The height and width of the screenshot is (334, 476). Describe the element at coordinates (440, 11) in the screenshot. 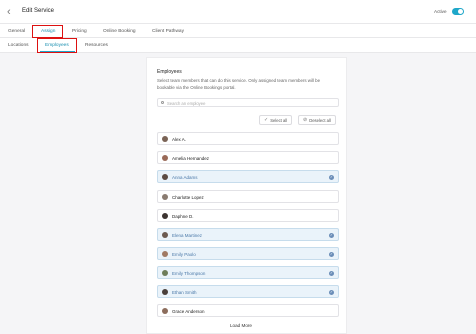

I see `active-label: Active` at that location.